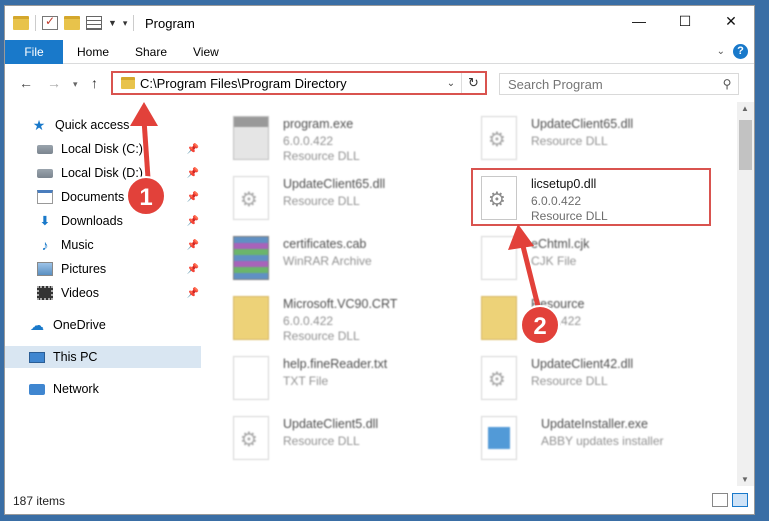  What do you see at coordinates (602, 441) in the screenshot?
I see `file-detail: ABBY updates installer` at bounding box center [602, 441].